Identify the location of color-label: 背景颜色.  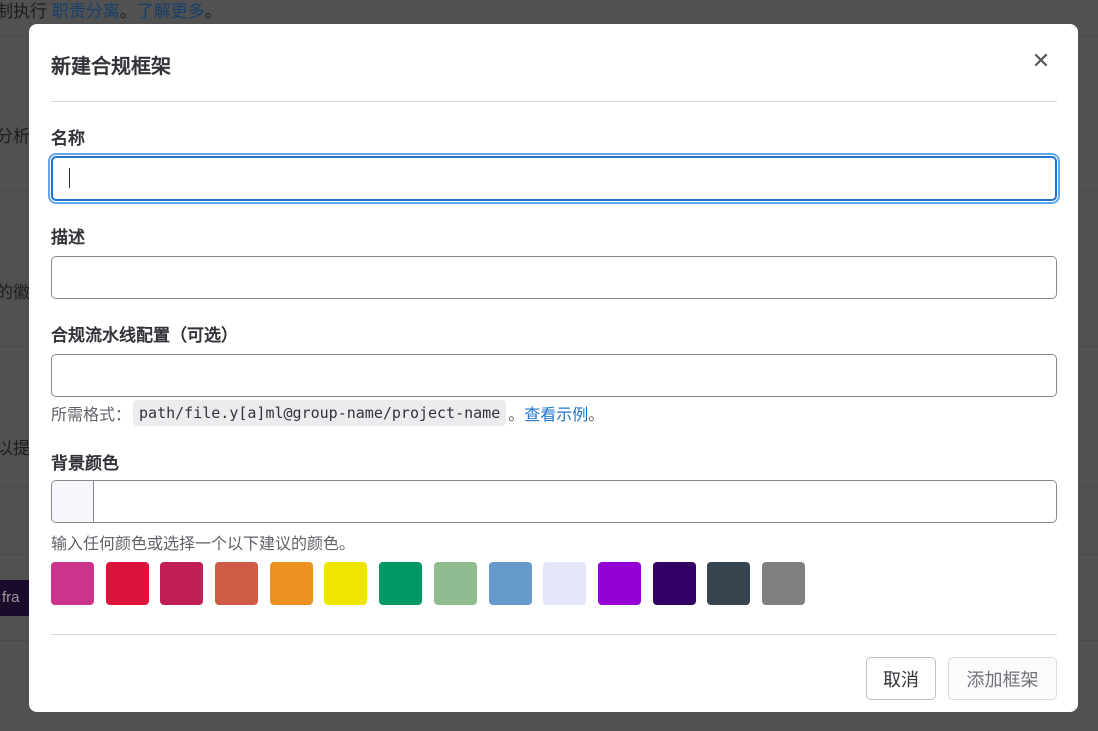
(85, 463).